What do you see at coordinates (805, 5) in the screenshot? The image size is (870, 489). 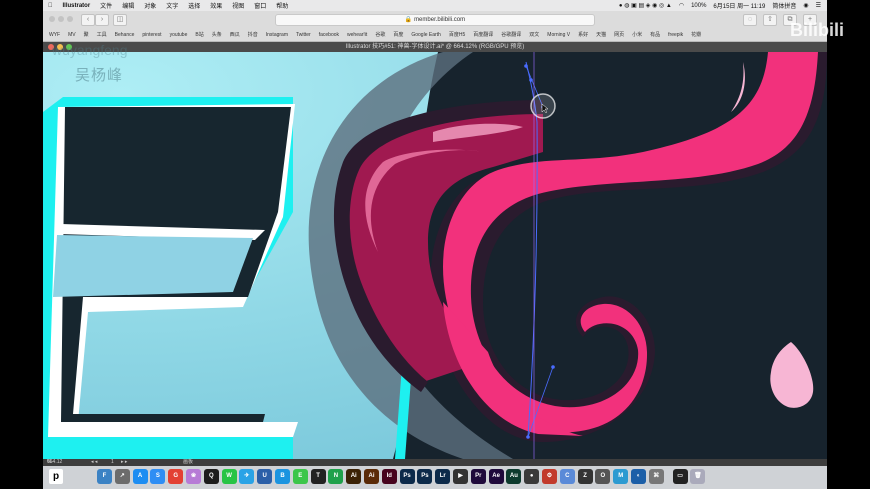 I see `siri-icon: ◉` at bounding box center [805, 5].